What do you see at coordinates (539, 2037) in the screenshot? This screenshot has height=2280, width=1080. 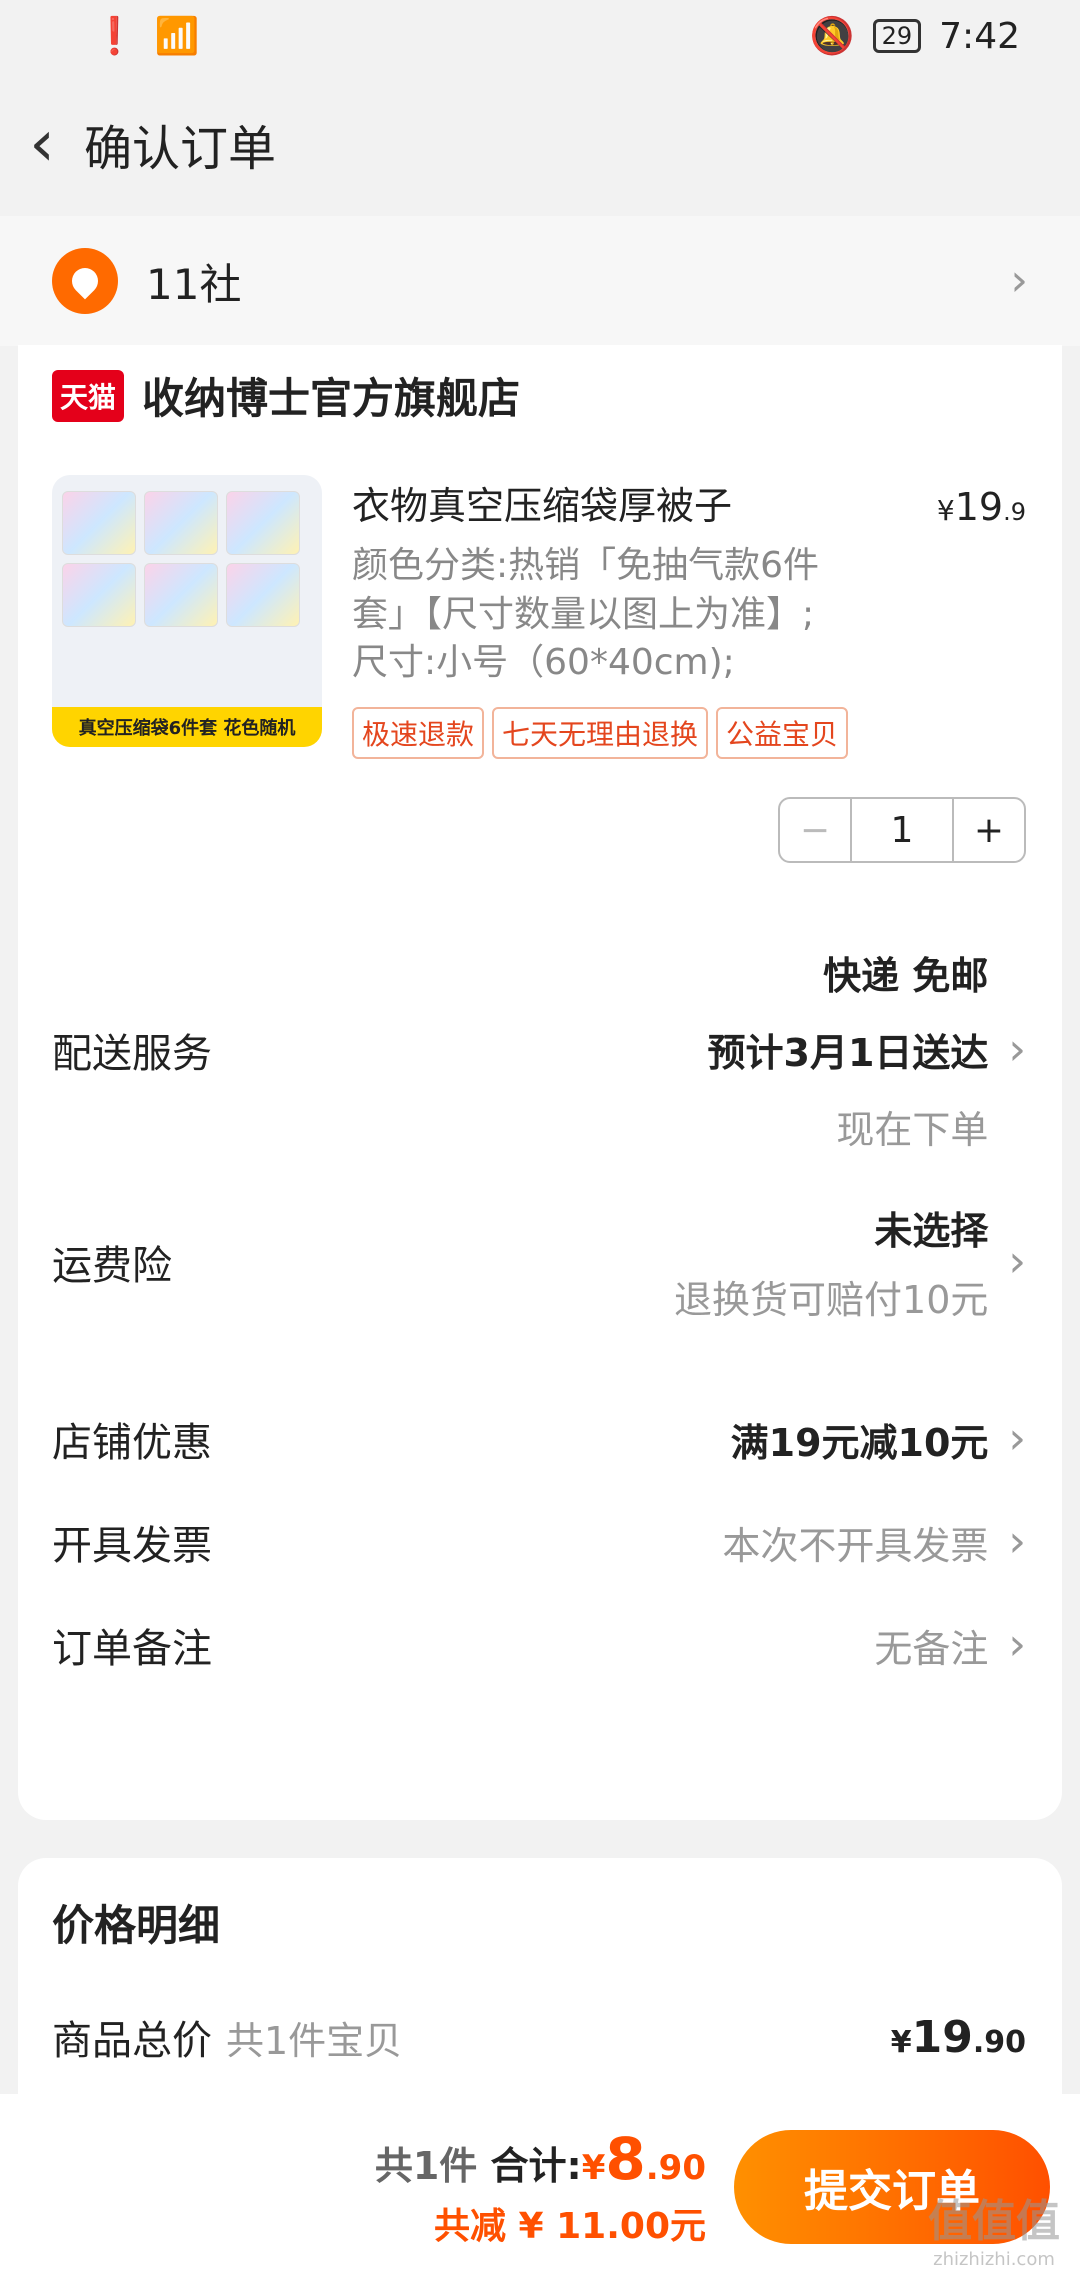 I see `goods-total-row: 商品总价 共1件宝贝 ¥19.90` at bounding box center [539, 2037].